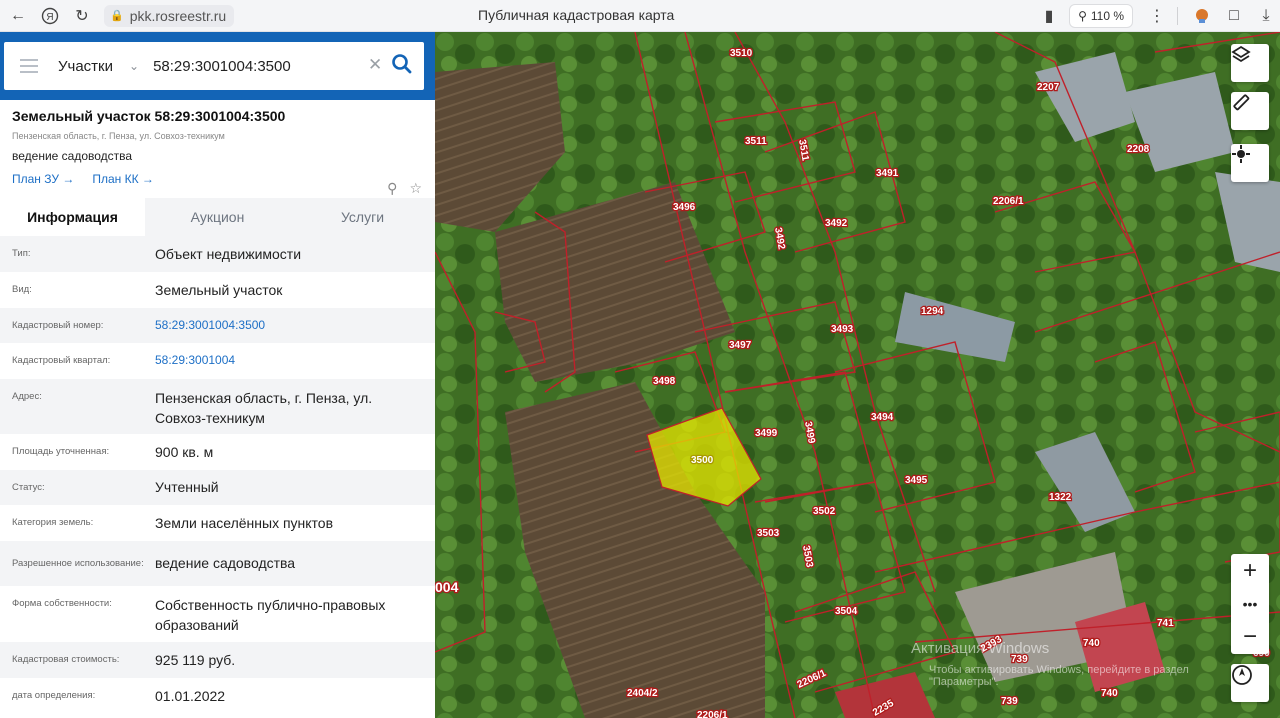 The height and width of the screenshot is (718, 1280). I want to click on cadastral-quarter-link: 58:29:3001004, so click(290, 360).